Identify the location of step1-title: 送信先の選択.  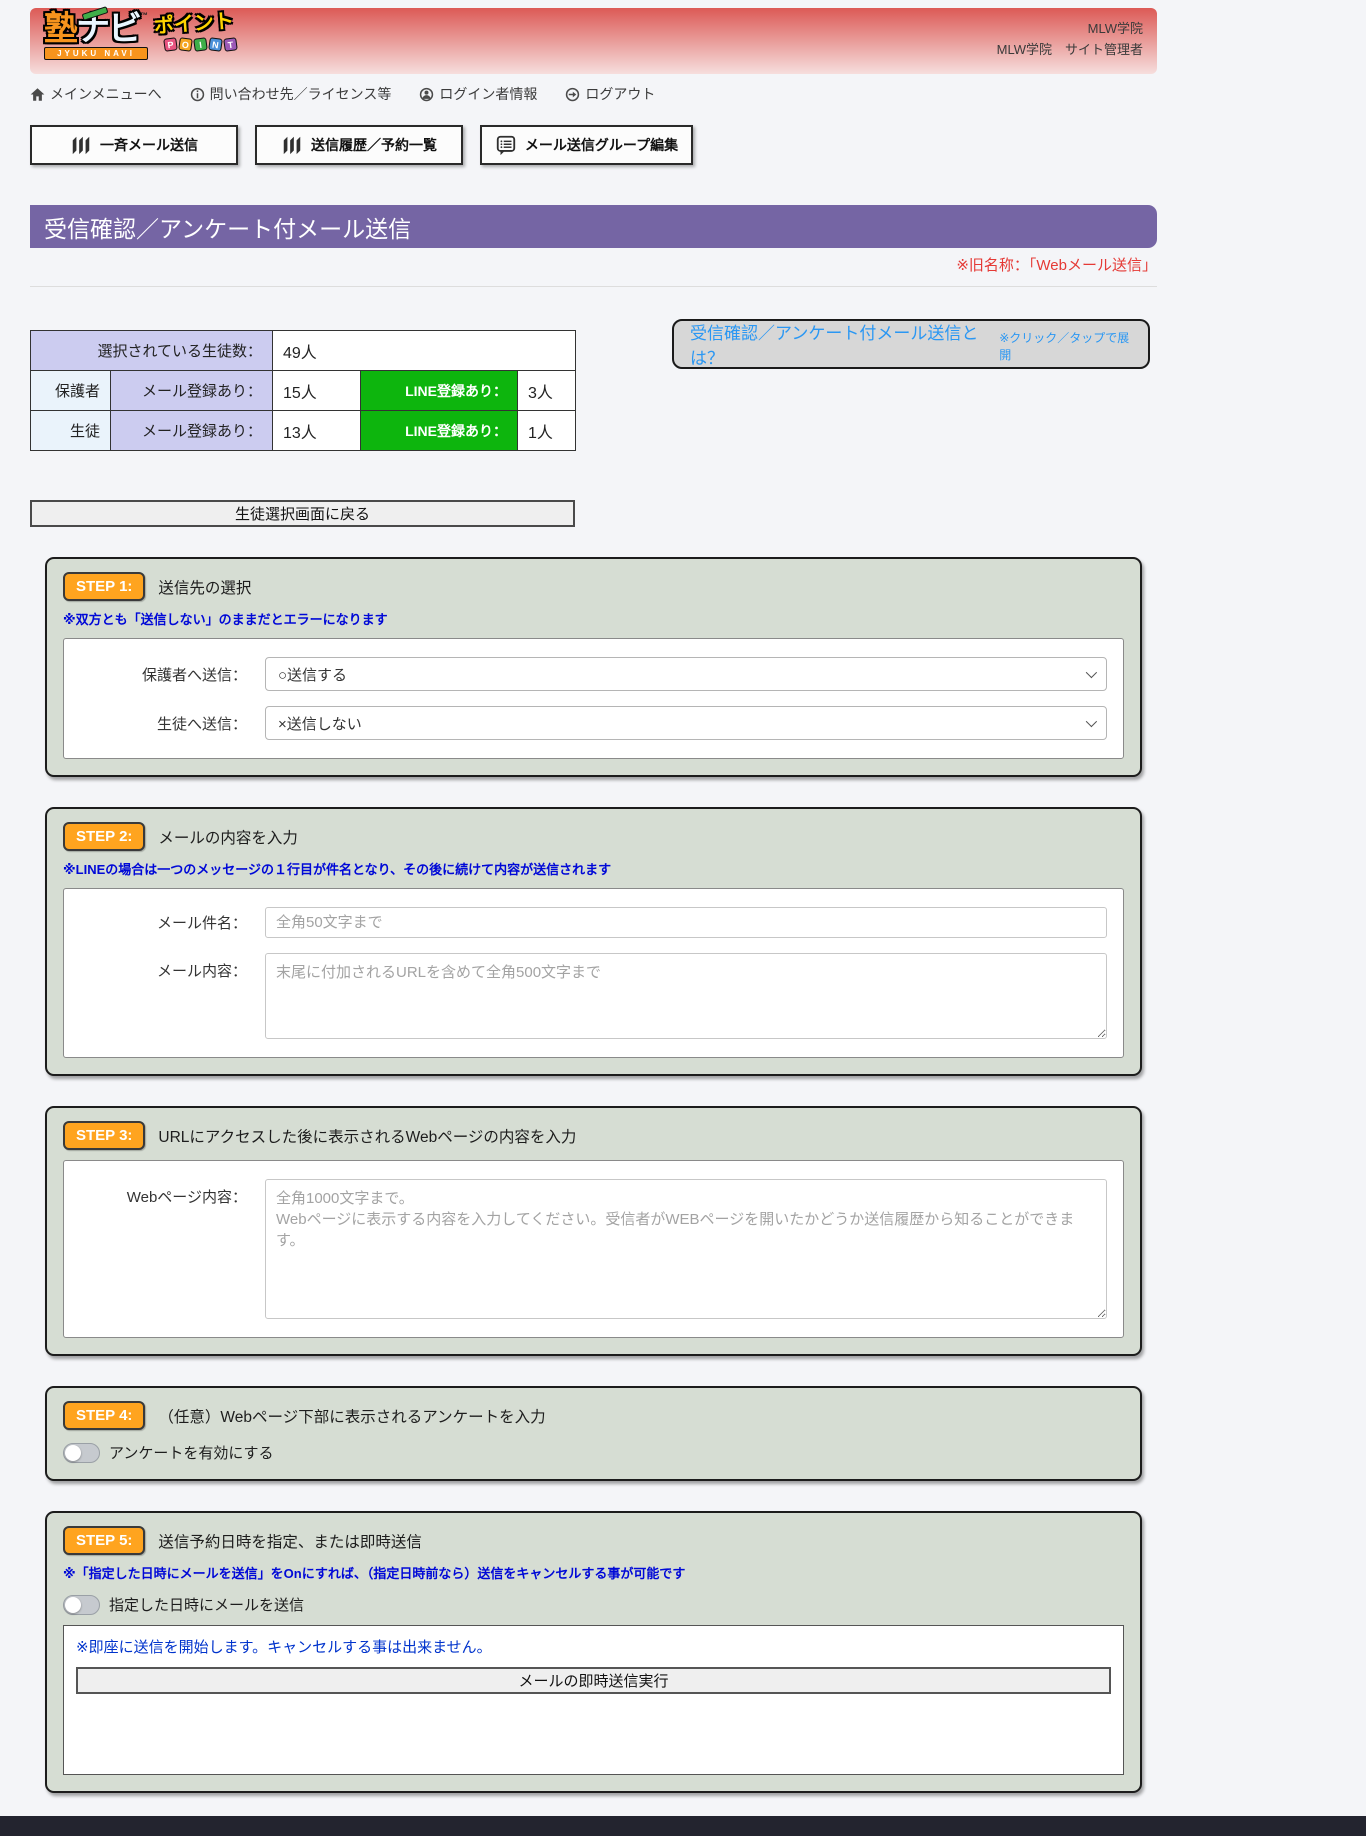
(205, 588).